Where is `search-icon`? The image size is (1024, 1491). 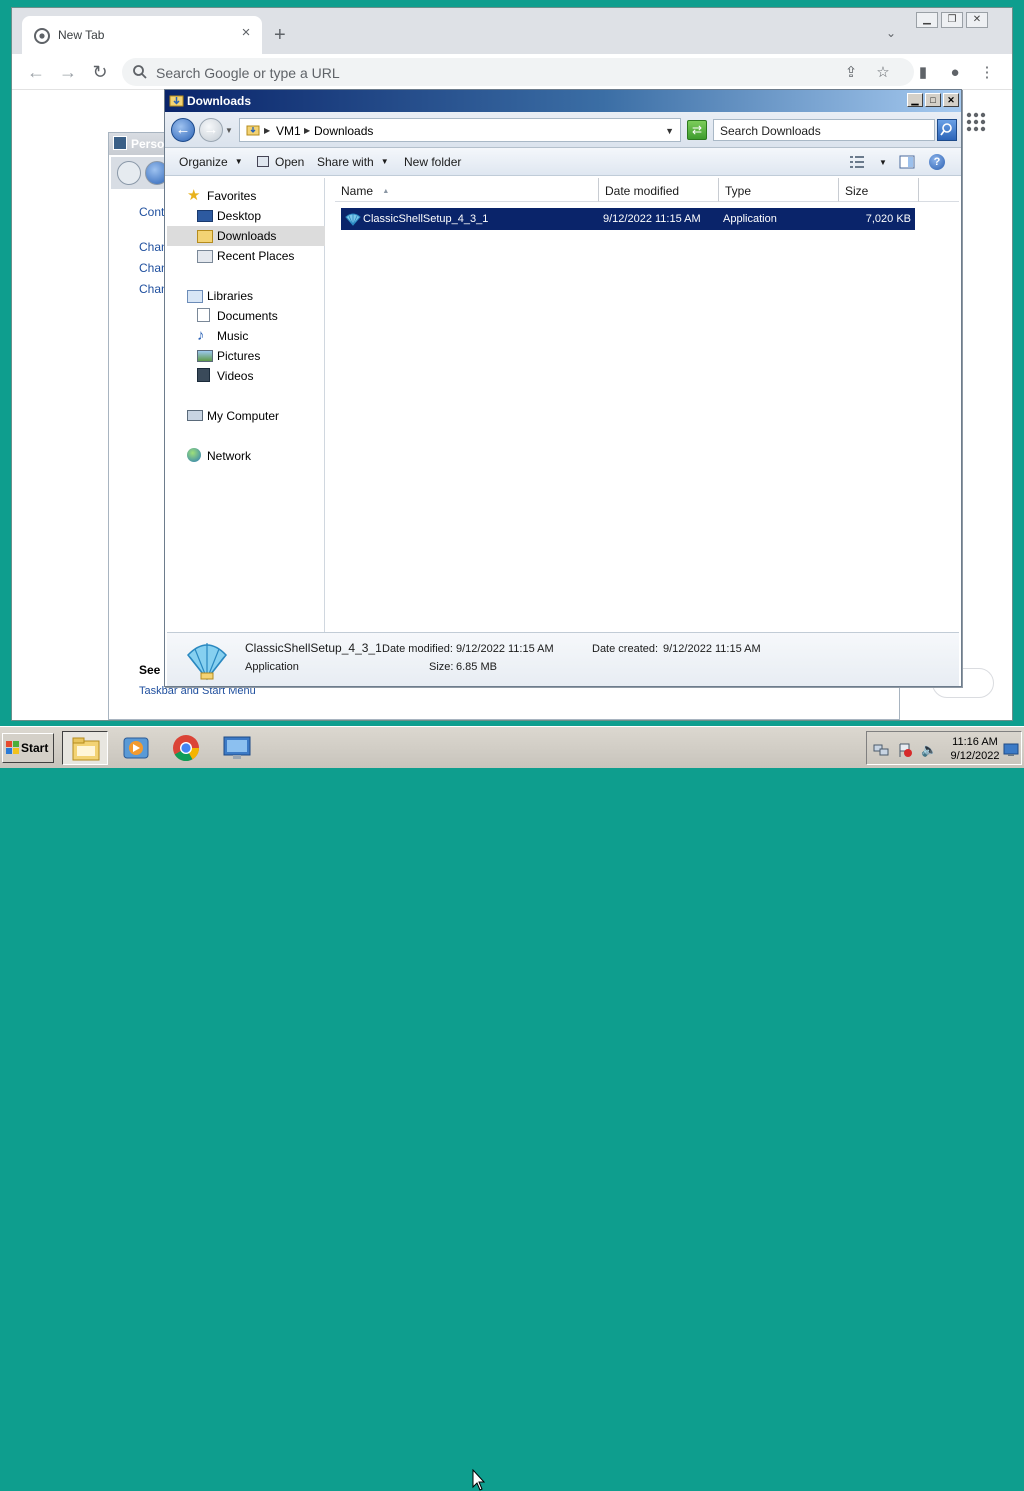
search-icon is located at coordinates (947, 130).